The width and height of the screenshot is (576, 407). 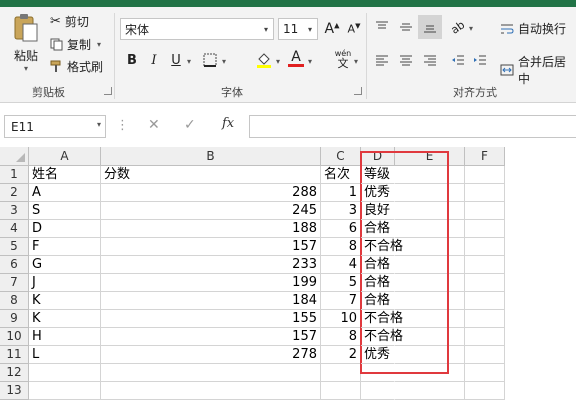 I want to click on paste-button: 粘贴 ▾, so click(x=26, y=43).